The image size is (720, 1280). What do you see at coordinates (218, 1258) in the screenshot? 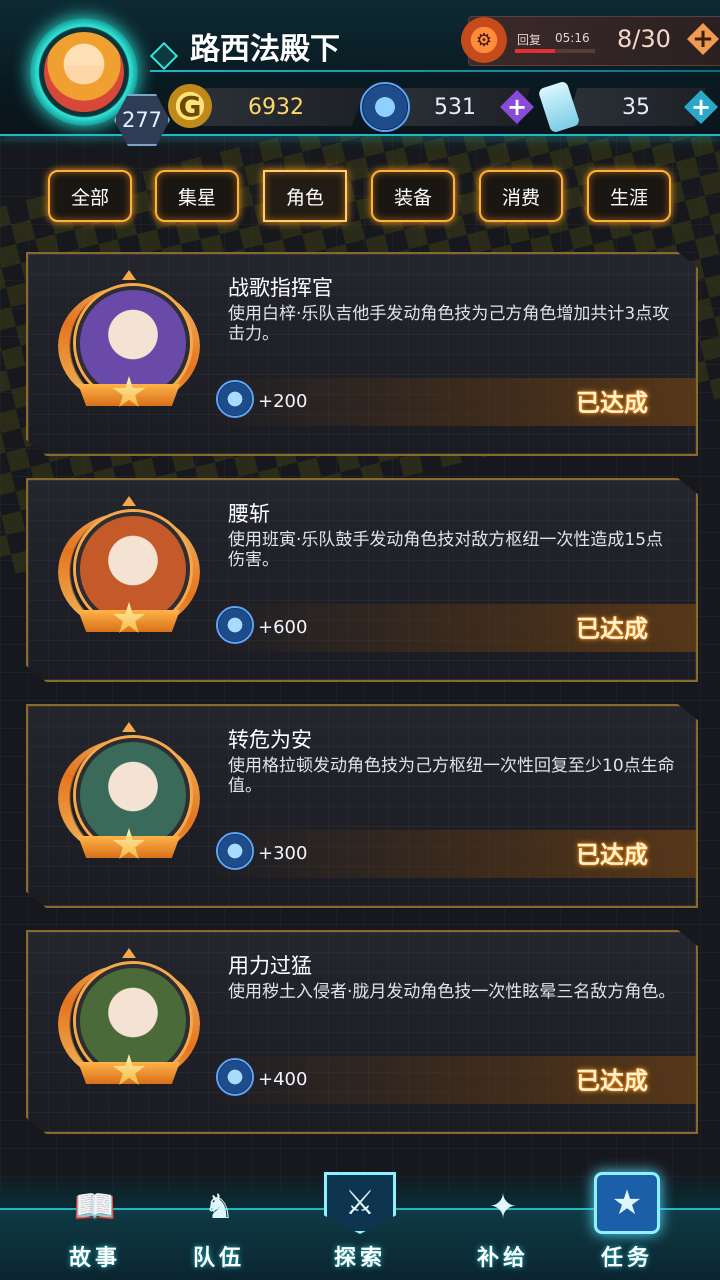
I see `nav-team-label: 队伍` at bounding box center [218, 1258].